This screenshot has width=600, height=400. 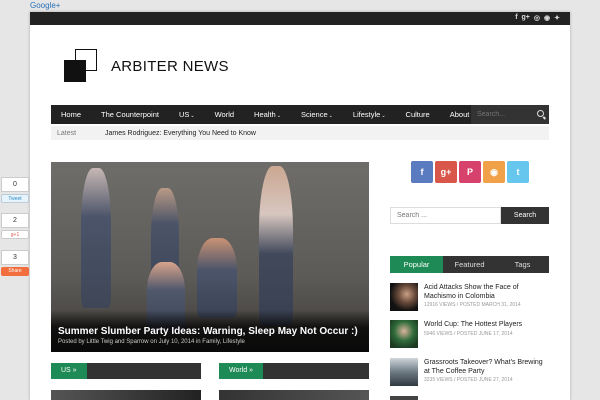 What do you see at coordinates (224, 114) in the screenshot?
I see `nav-item-world: World` at bounding box center [224, 114].